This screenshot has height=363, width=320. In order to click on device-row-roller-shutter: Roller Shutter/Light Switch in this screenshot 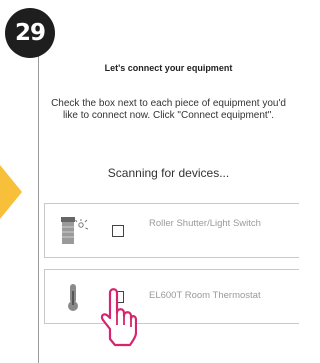, I will do `click(171, 230)`.